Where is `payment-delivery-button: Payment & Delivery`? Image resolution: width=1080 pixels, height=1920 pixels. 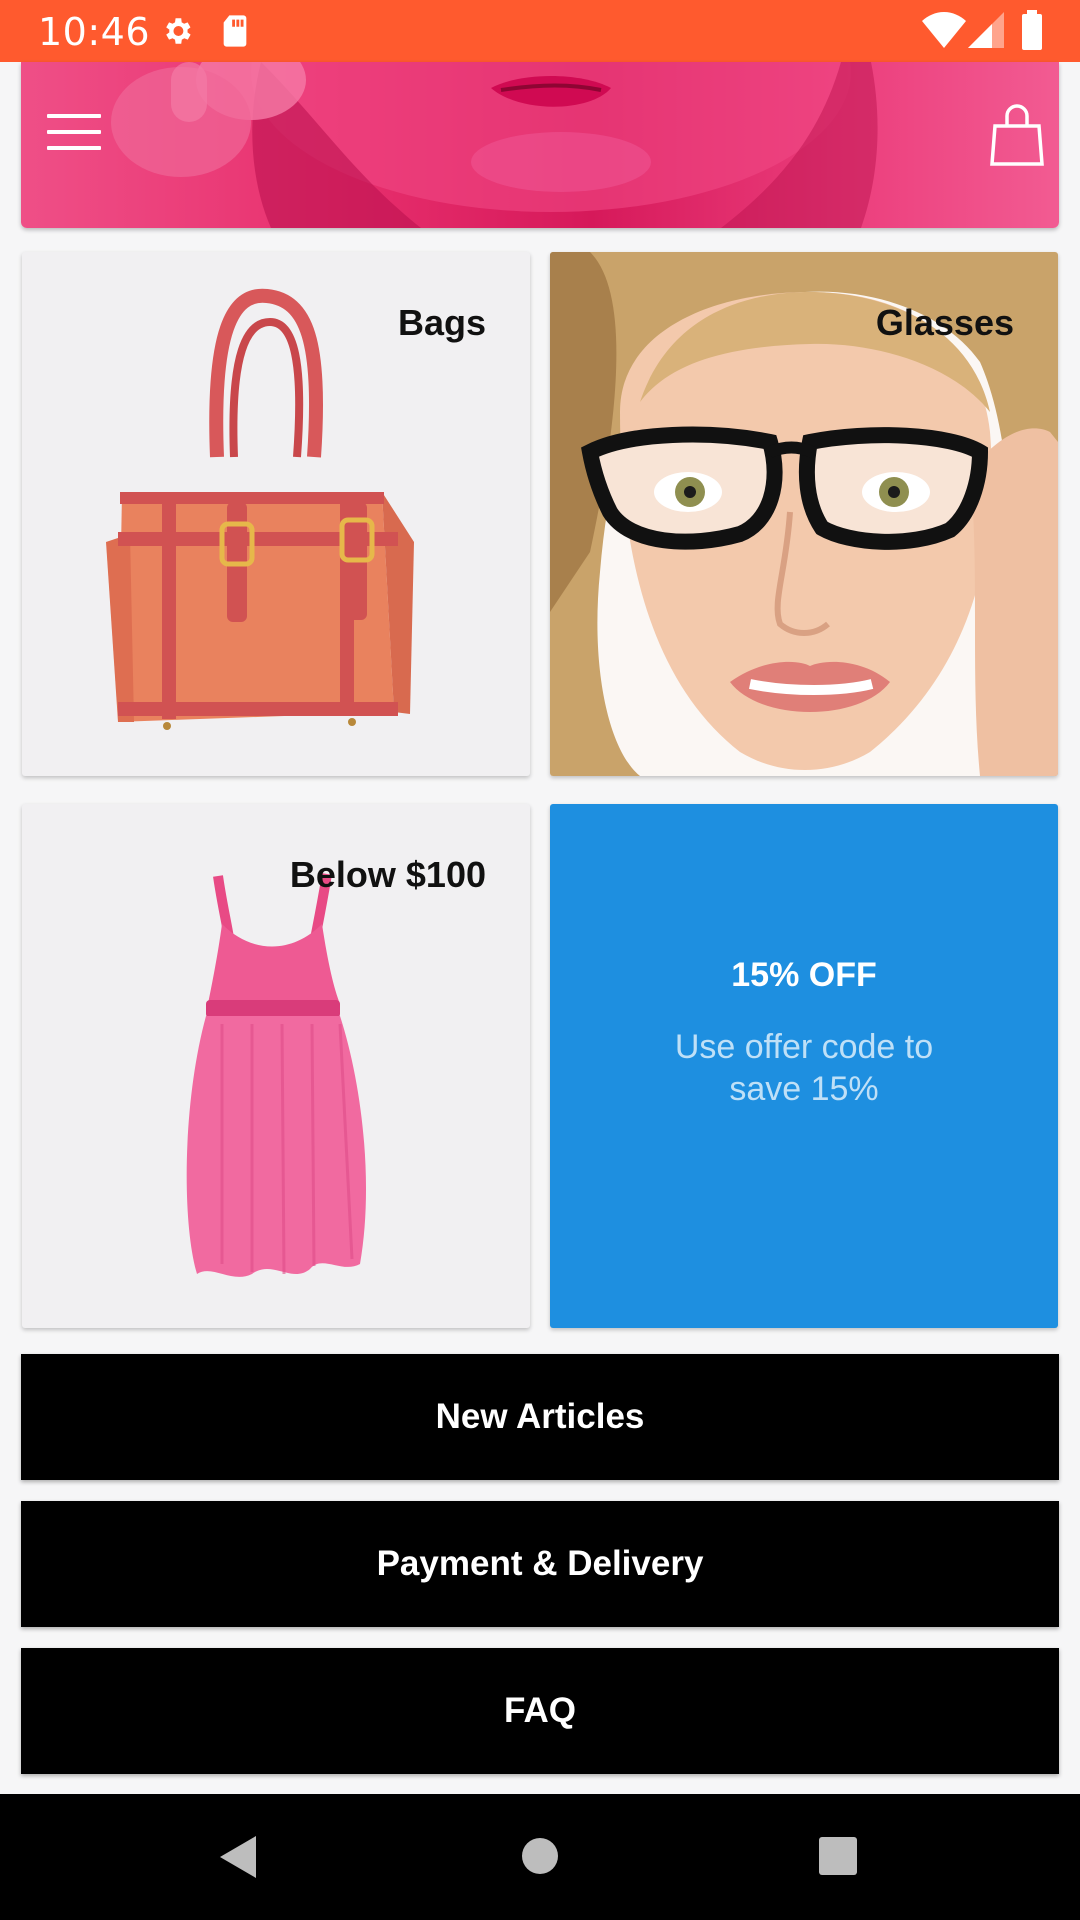
payment-delivery-button: Payment & Delivery is located at coordinates (540, 1564).